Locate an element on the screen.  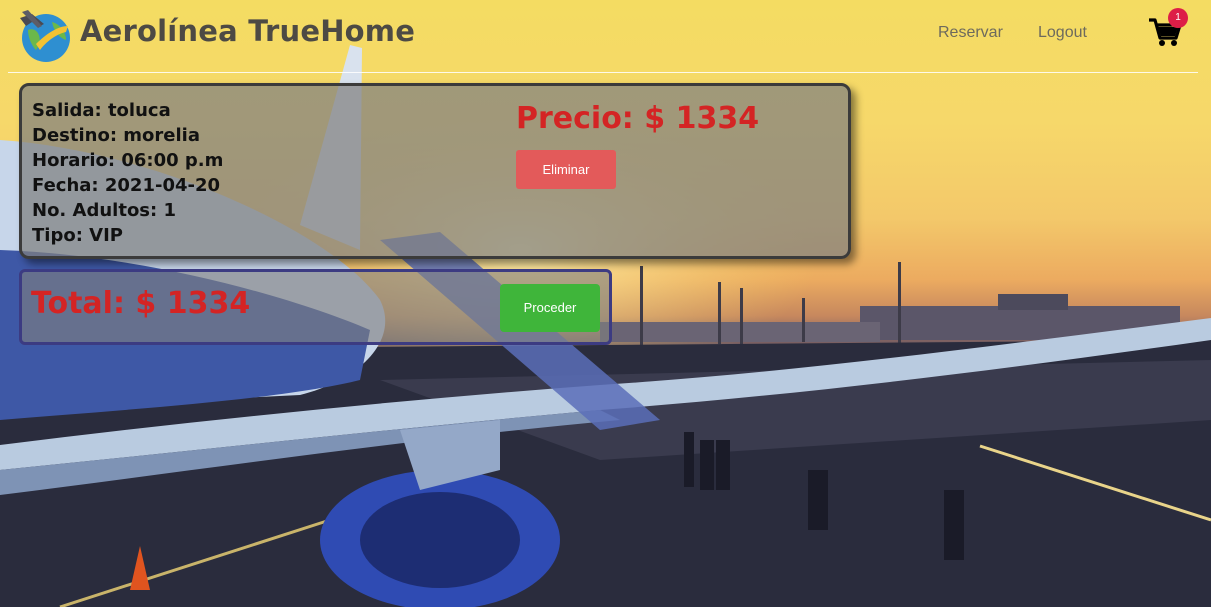
adultos-text: No. Adultos: 1 is located at coordinates (104, 210).